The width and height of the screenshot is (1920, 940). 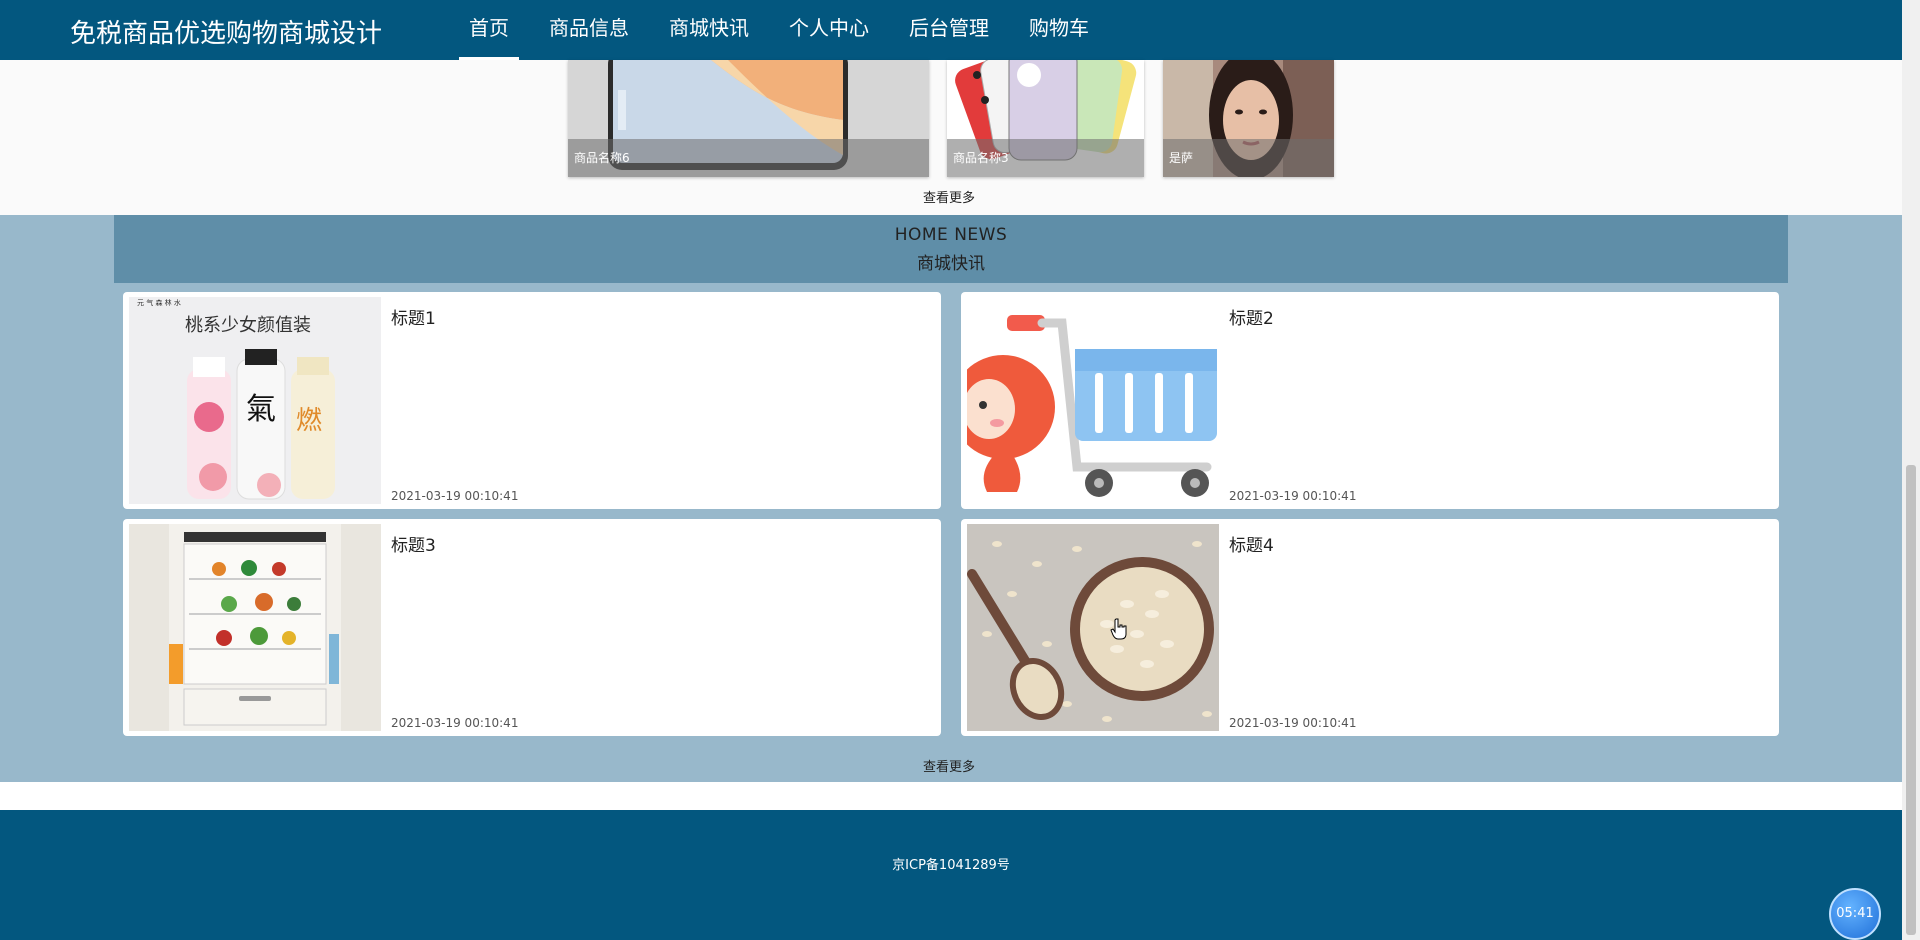 I want to click on product-name: 商品名称6, so click(x=748, y=158).